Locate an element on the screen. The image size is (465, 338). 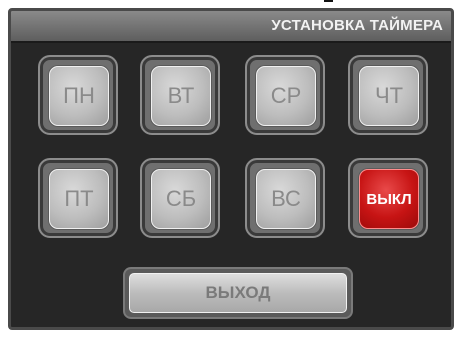
day-button-mon: ПН is located at coordinates (79, 96).